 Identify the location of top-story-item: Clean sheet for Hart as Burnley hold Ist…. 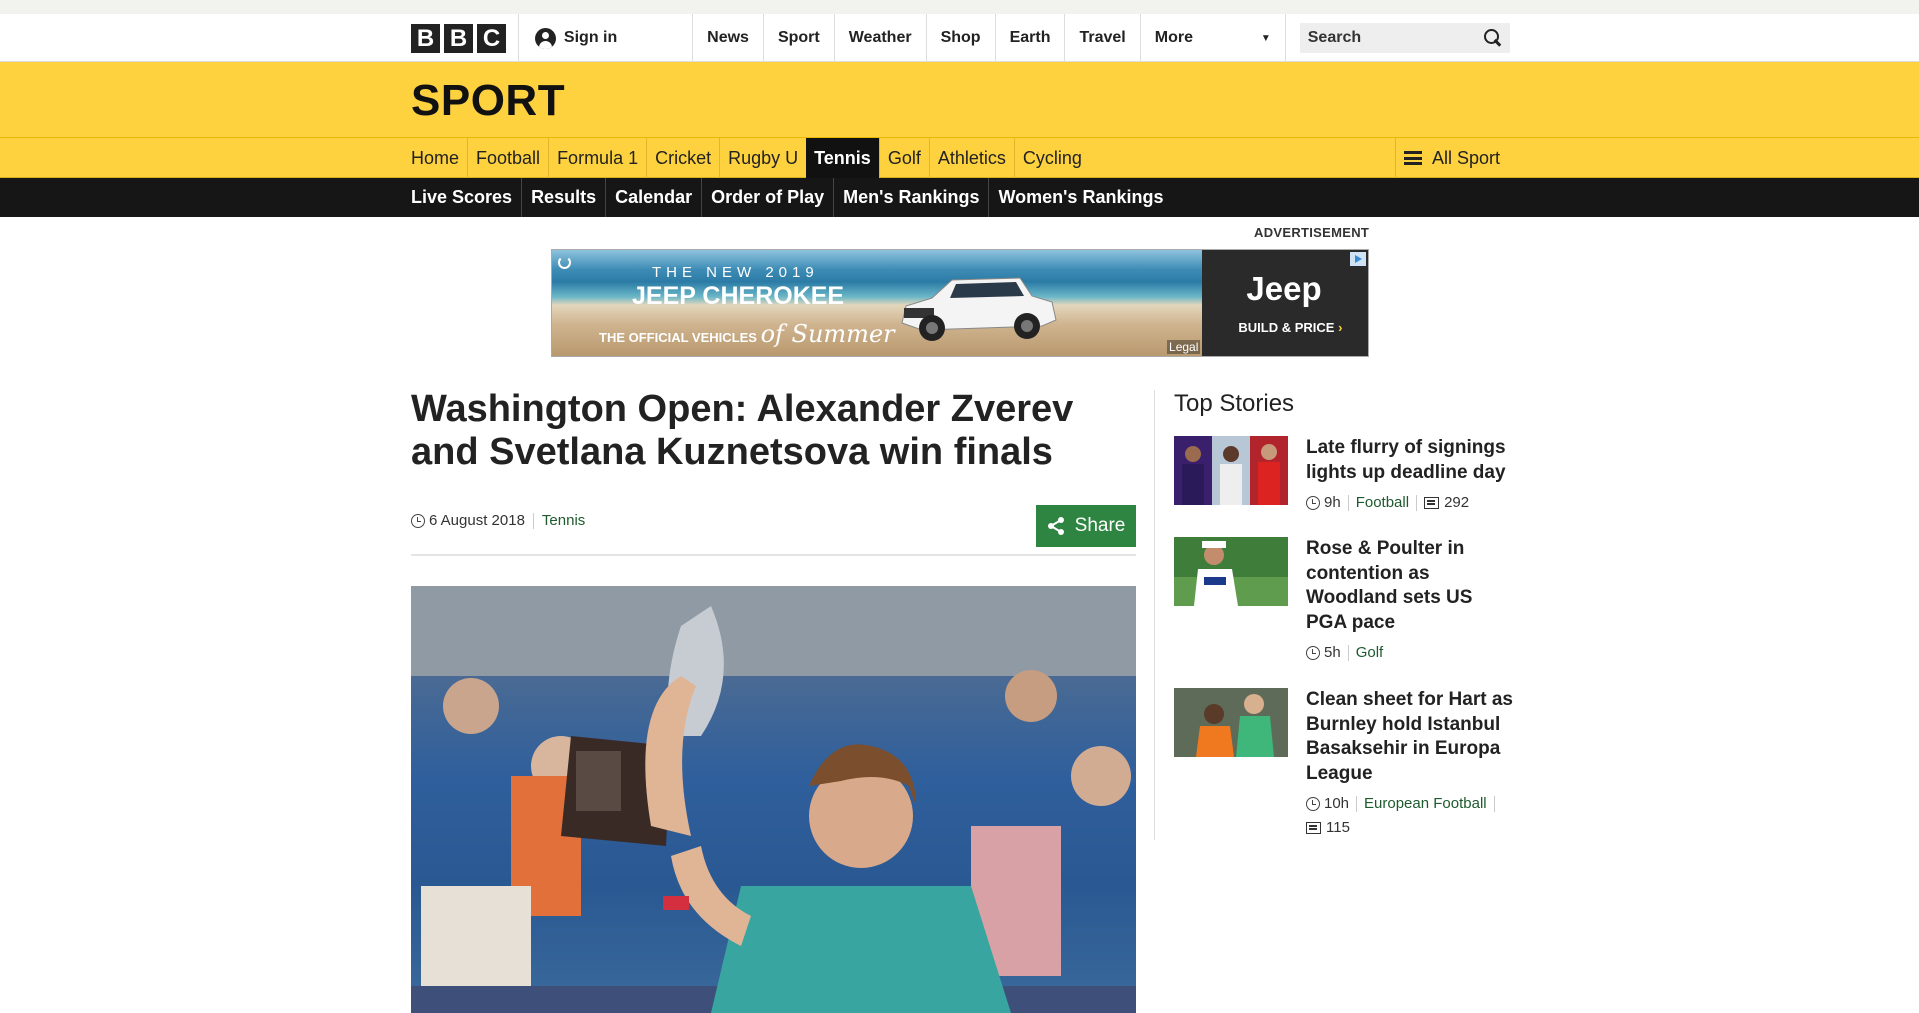
(1344, 764).